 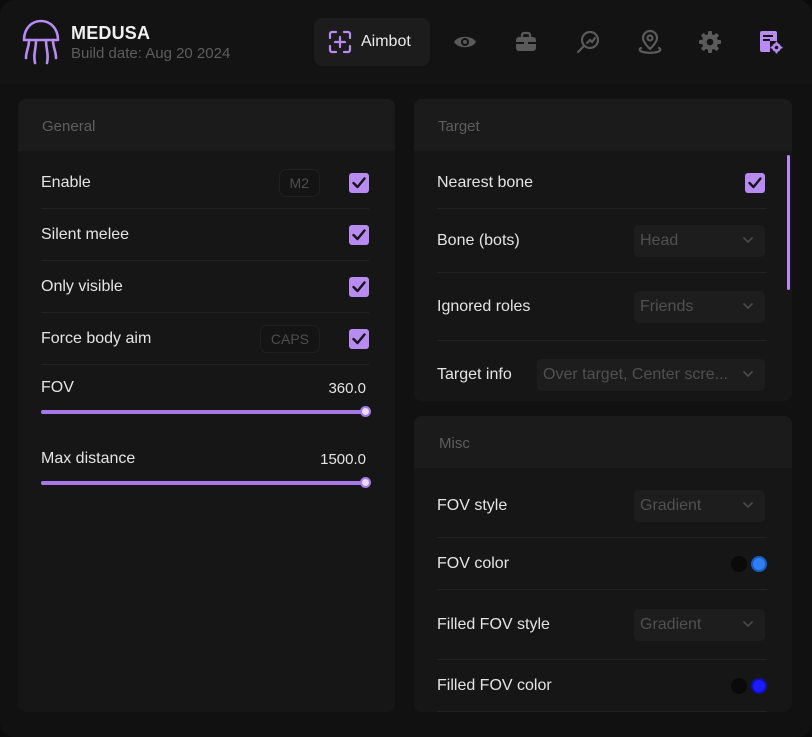 I want to click on misc-title: Misc, so click(x=603, y=442).